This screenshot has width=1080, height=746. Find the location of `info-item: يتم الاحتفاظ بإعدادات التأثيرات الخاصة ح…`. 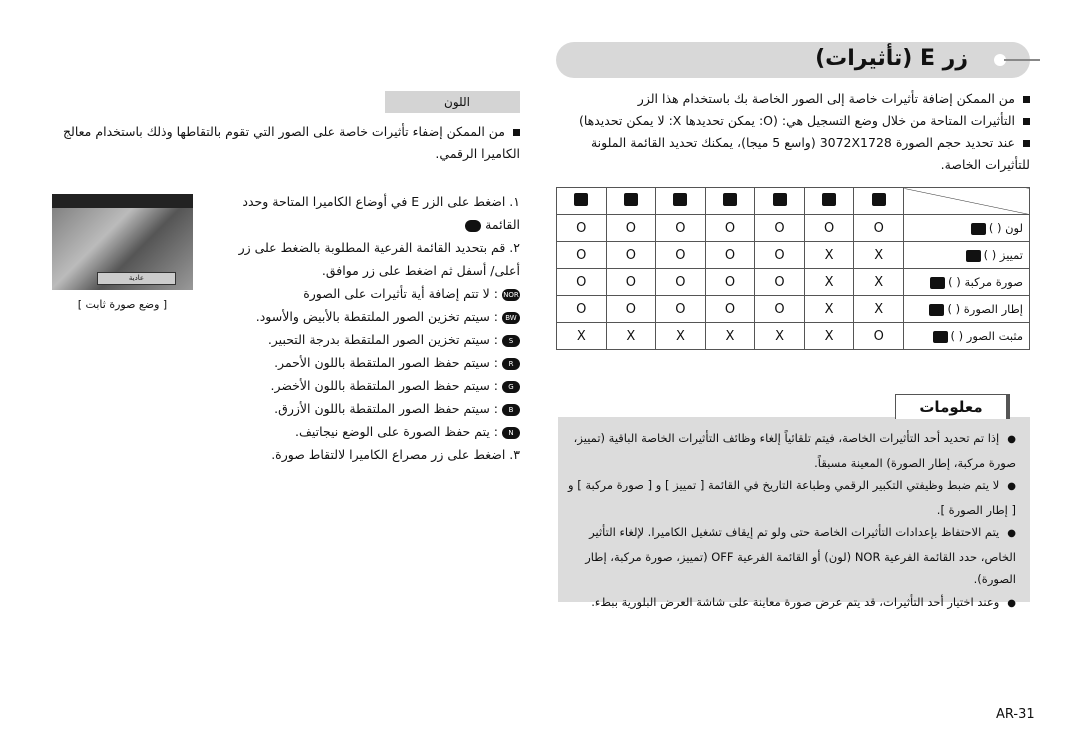

info-item: يتم الاحتفاظ بإعدادات التأثيرات الخاصة ح… is located at coordinates (792, 556).